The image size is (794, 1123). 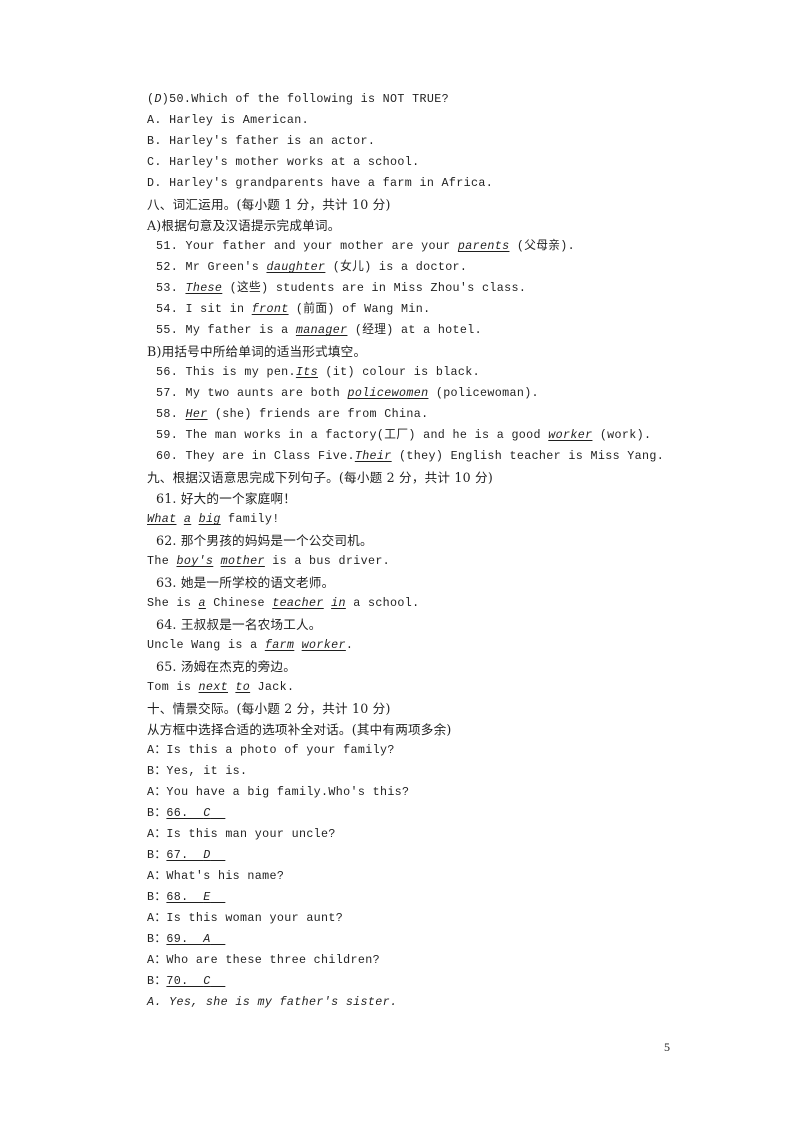 I want to click on dialogue-blank: 67. D, so click(x=195, y=855).